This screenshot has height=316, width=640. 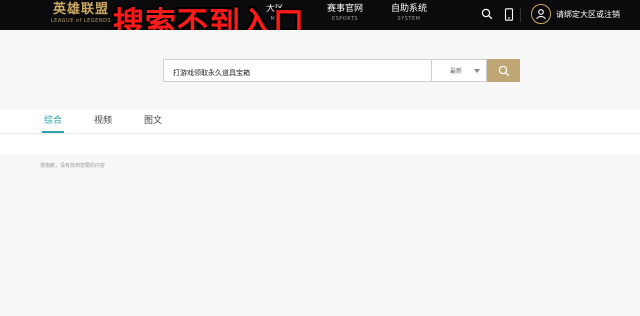 What do you see at coordinates (344, 9) in the screenshot?
I see `nav-item-esports-label: 赛事官网` at bounding box center [344, 9].